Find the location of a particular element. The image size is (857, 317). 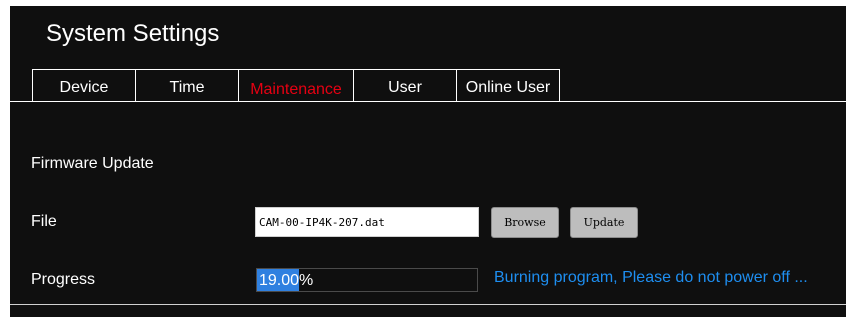

progress-bar: 19.00% is located at coordinates (367, 280).